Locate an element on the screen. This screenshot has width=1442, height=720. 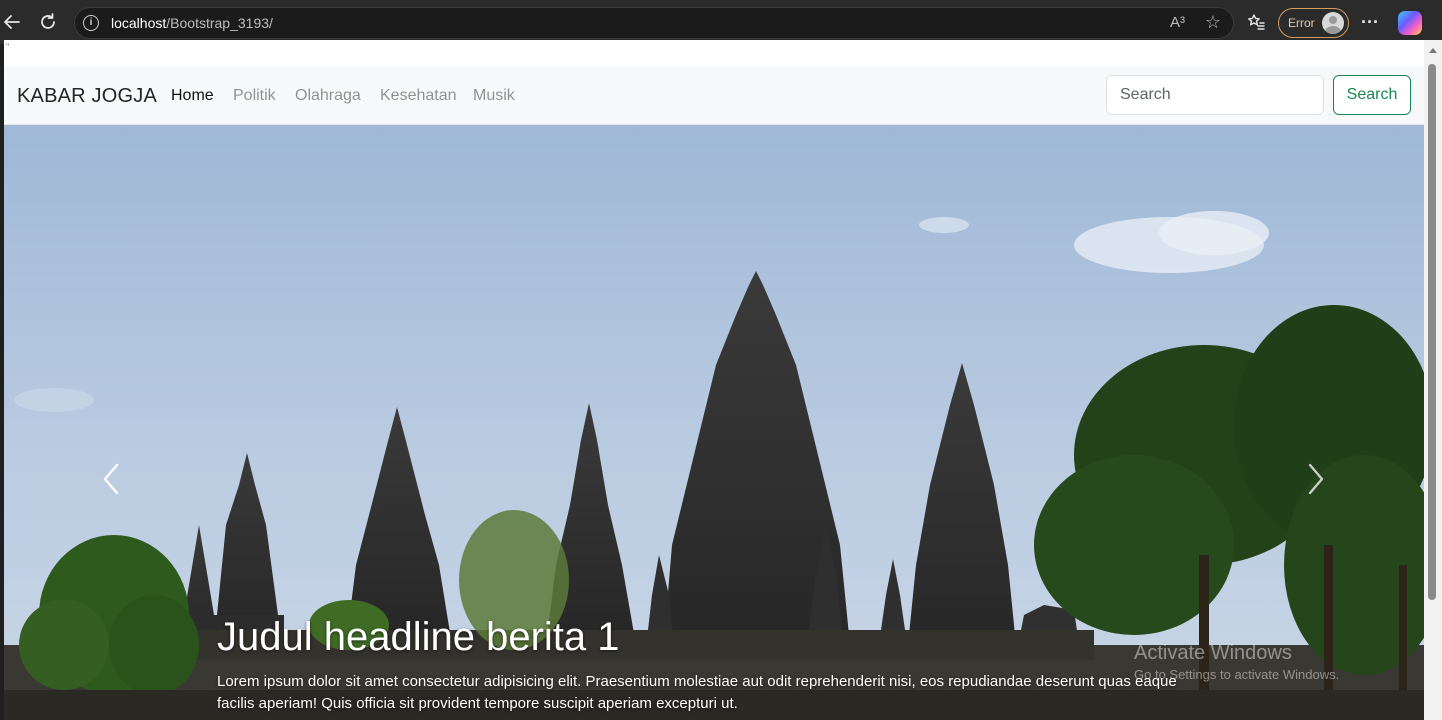
back-icon is located at coordinates (12, 22).